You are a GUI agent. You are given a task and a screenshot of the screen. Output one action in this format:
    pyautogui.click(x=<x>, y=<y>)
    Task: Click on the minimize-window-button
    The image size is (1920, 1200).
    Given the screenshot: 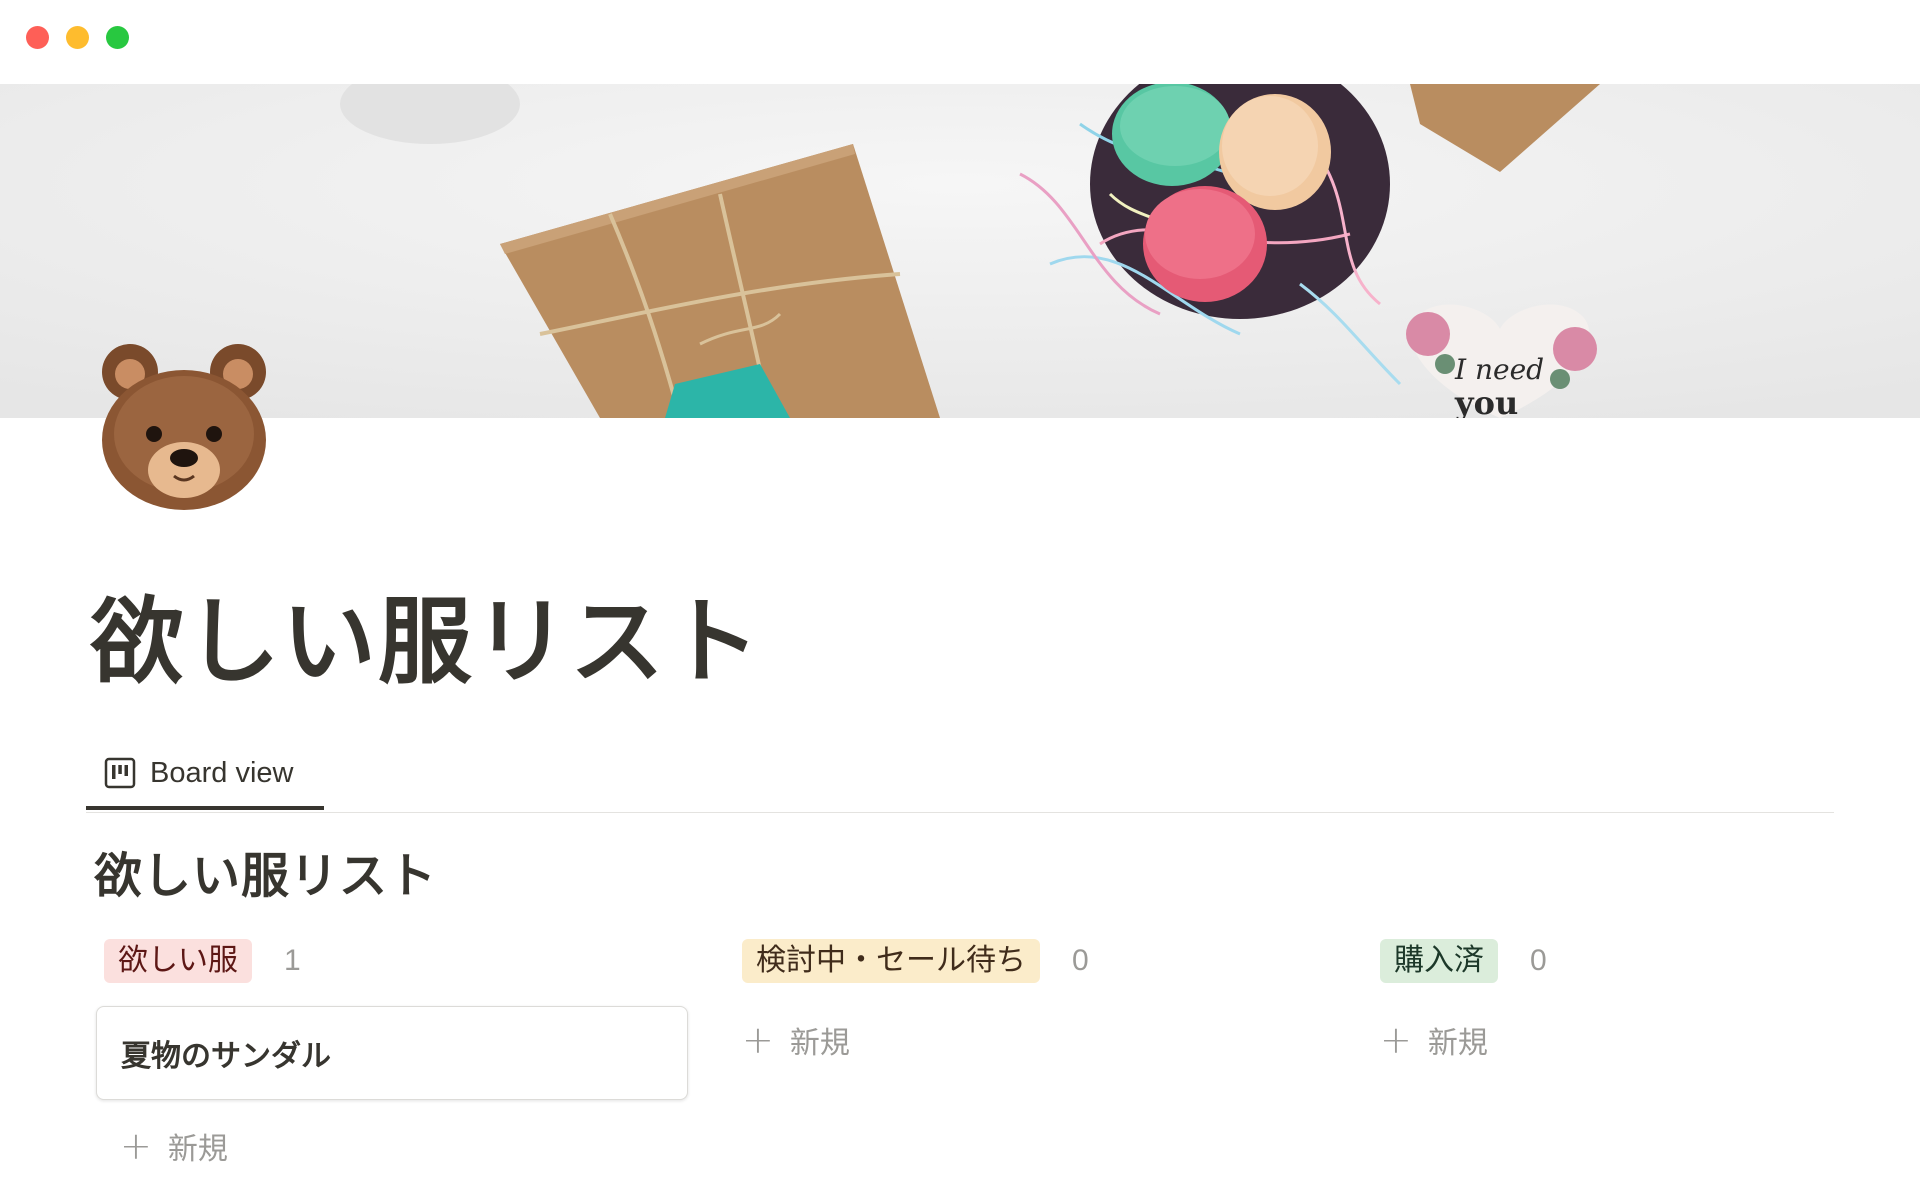 What is the action you would take?
    pyautogui.click(x=77, y=37)
    